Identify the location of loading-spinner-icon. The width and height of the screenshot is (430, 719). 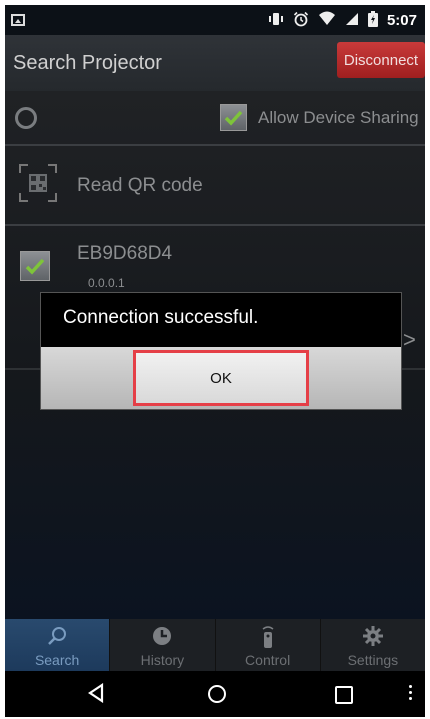
(26, 118).